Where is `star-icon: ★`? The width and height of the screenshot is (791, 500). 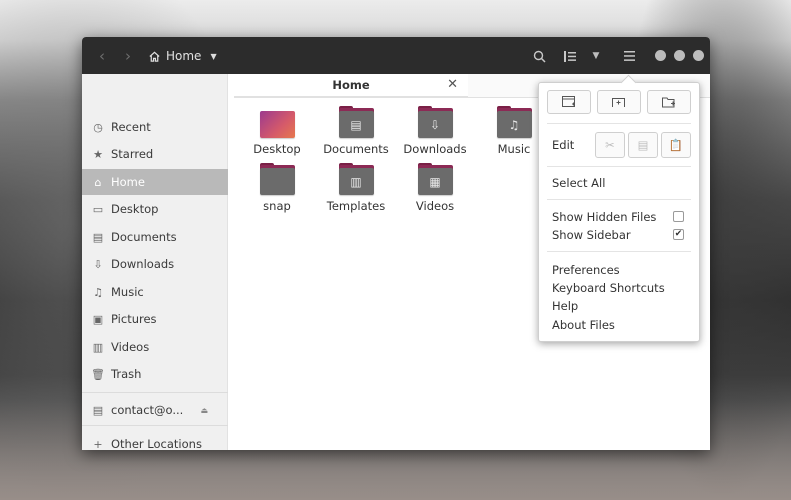 star-icon: ★ is located at coordinates (98, 154).